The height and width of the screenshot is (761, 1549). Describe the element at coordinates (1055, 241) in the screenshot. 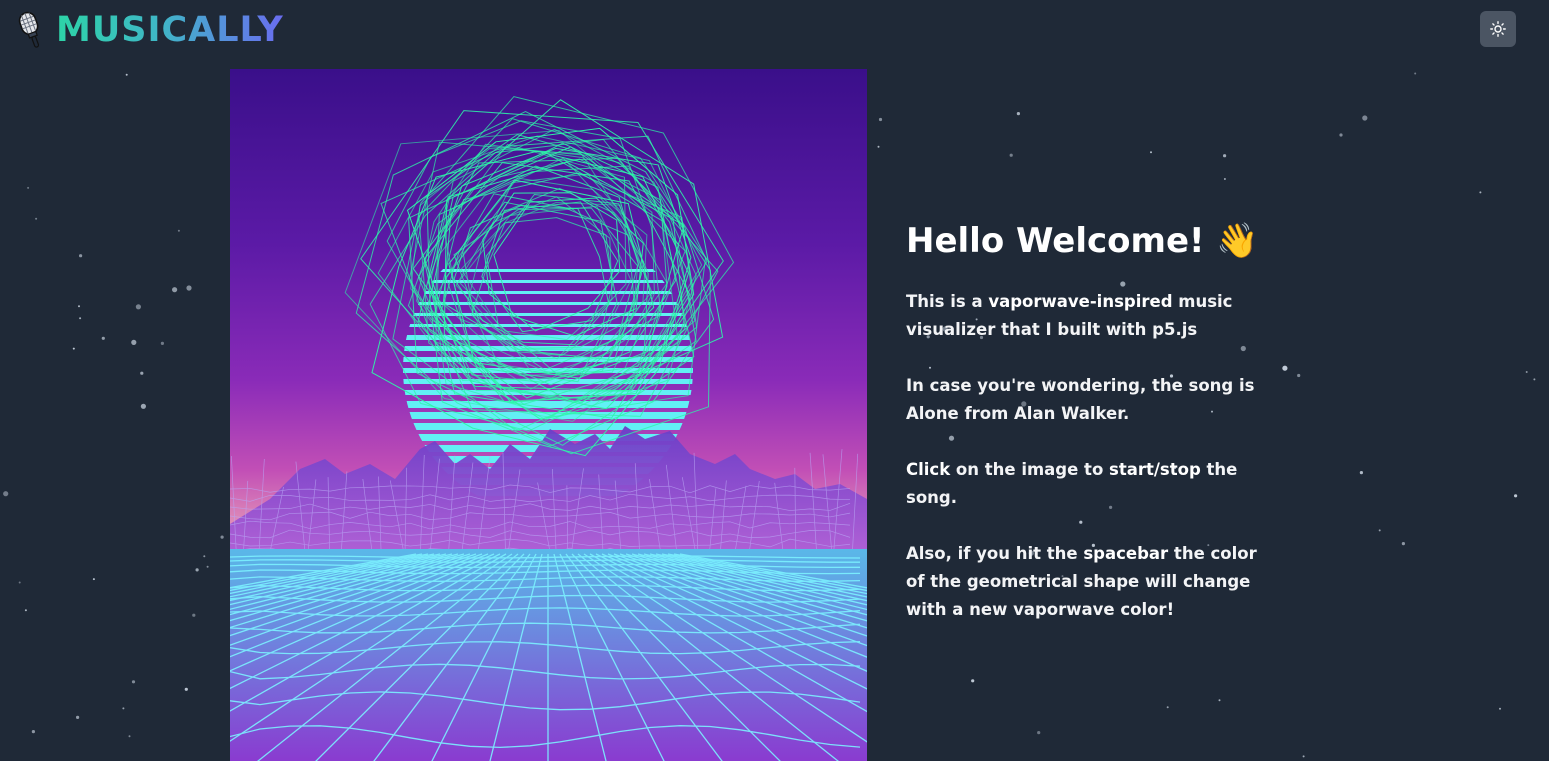

I see `heading-text: Hello Welcome!` at that location.